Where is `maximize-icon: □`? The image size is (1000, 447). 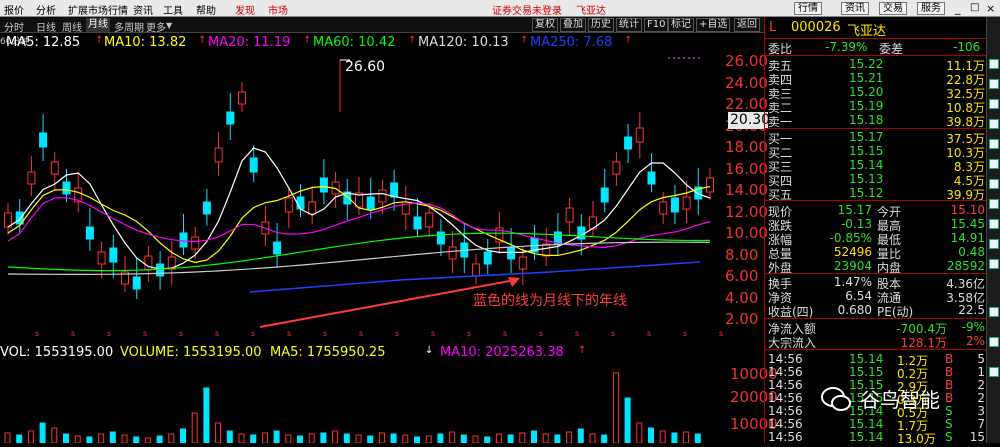 maximize-icon: □ is located at coordinates (974, 7).